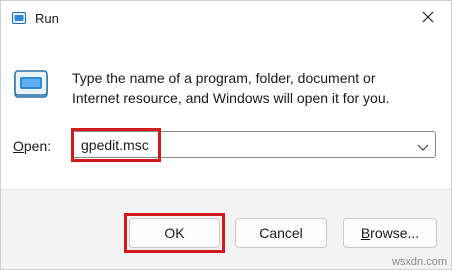 The image size is (452, 270). Describe the element at coordinates (419, 262) in the screenshot. I see `watermark: wsxdn.com` at that location.